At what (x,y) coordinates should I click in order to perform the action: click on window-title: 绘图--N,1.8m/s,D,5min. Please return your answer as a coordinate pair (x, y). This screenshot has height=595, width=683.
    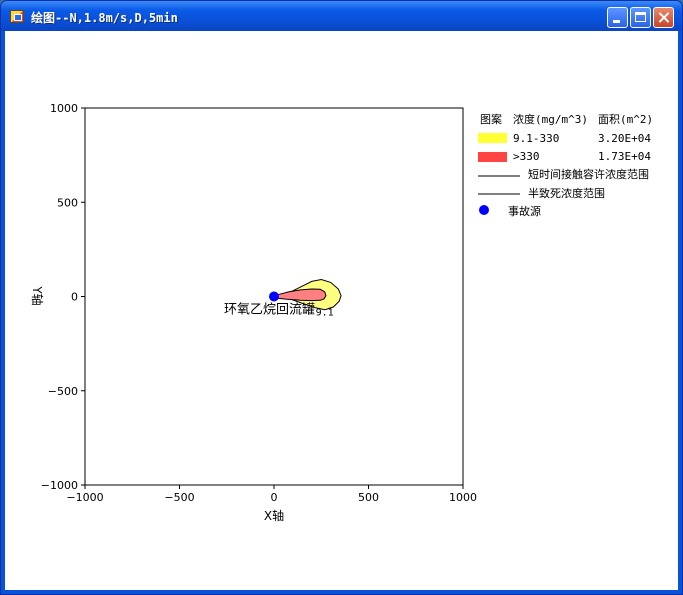
    Looking at the image, I should click on (104, 18).